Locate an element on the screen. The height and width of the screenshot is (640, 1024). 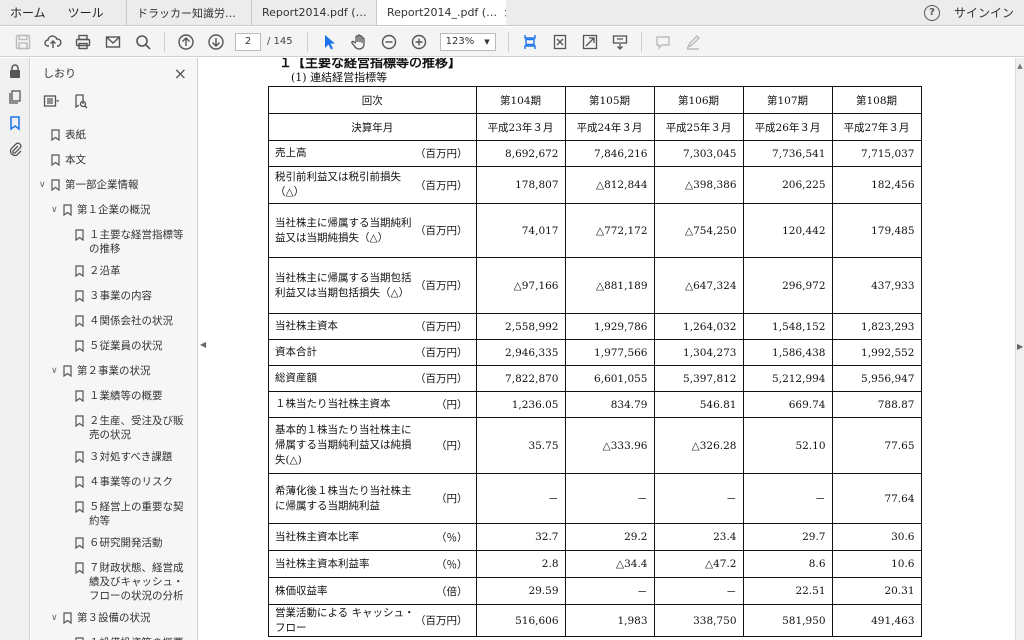
zoom-out-icon is located at coordinates (389, 42).